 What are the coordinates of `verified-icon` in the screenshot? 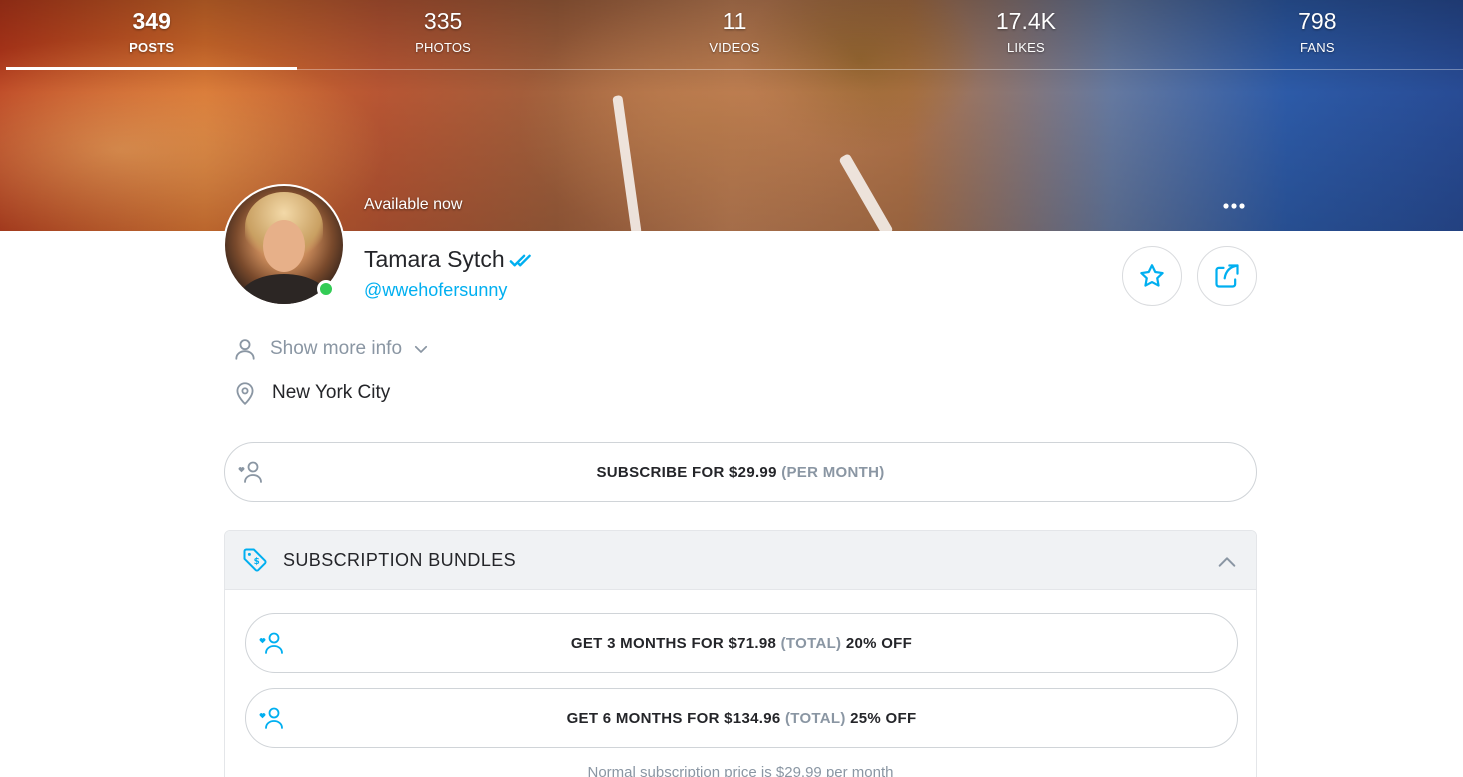 It's located at (520, 260).